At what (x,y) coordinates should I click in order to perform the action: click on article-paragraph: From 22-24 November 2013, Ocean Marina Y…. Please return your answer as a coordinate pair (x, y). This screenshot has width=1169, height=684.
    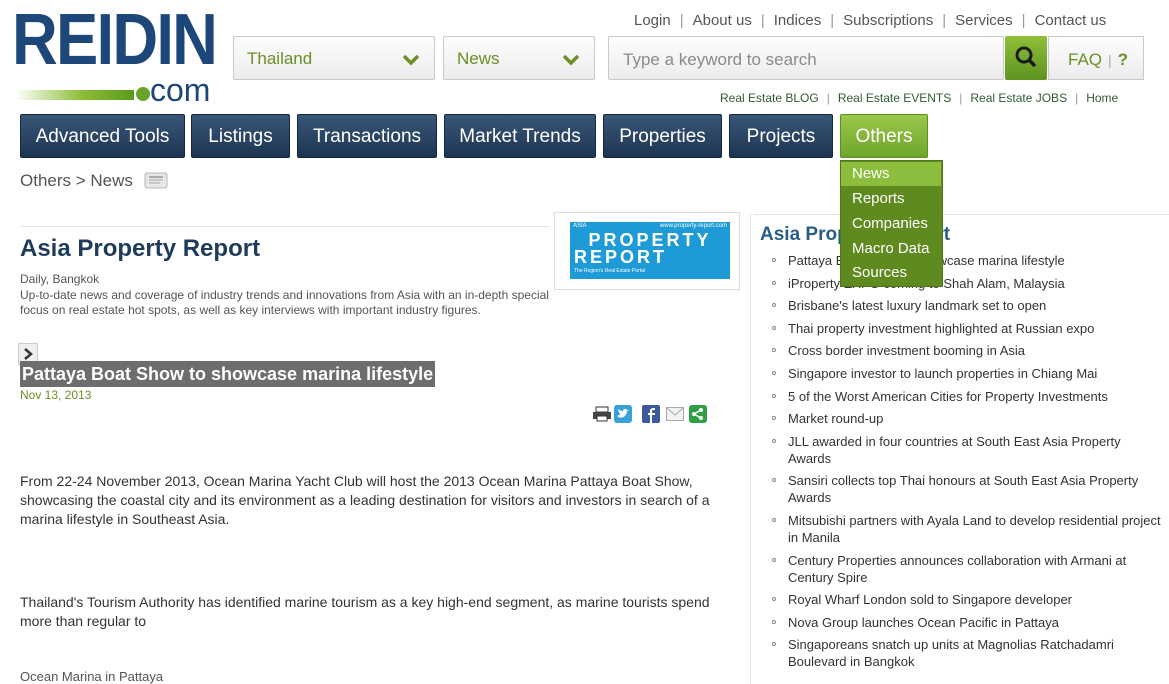
    Looking at the image, I should click on (365, 500).